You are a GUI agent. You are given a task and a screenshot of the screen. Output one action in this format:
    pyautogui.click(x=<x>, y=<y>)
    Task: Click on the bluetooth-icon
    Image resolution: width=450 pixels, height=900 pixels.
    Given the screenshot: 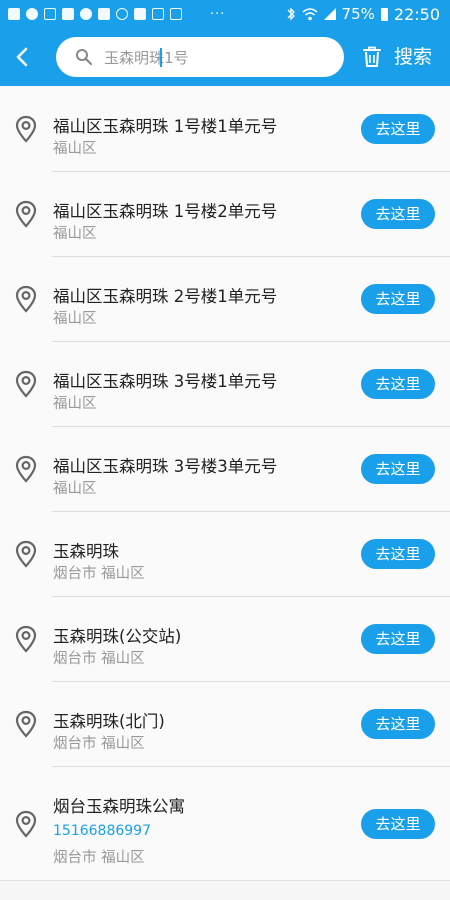 What is the action you would take?
    pyautogui.click(x=291, y=14)
    